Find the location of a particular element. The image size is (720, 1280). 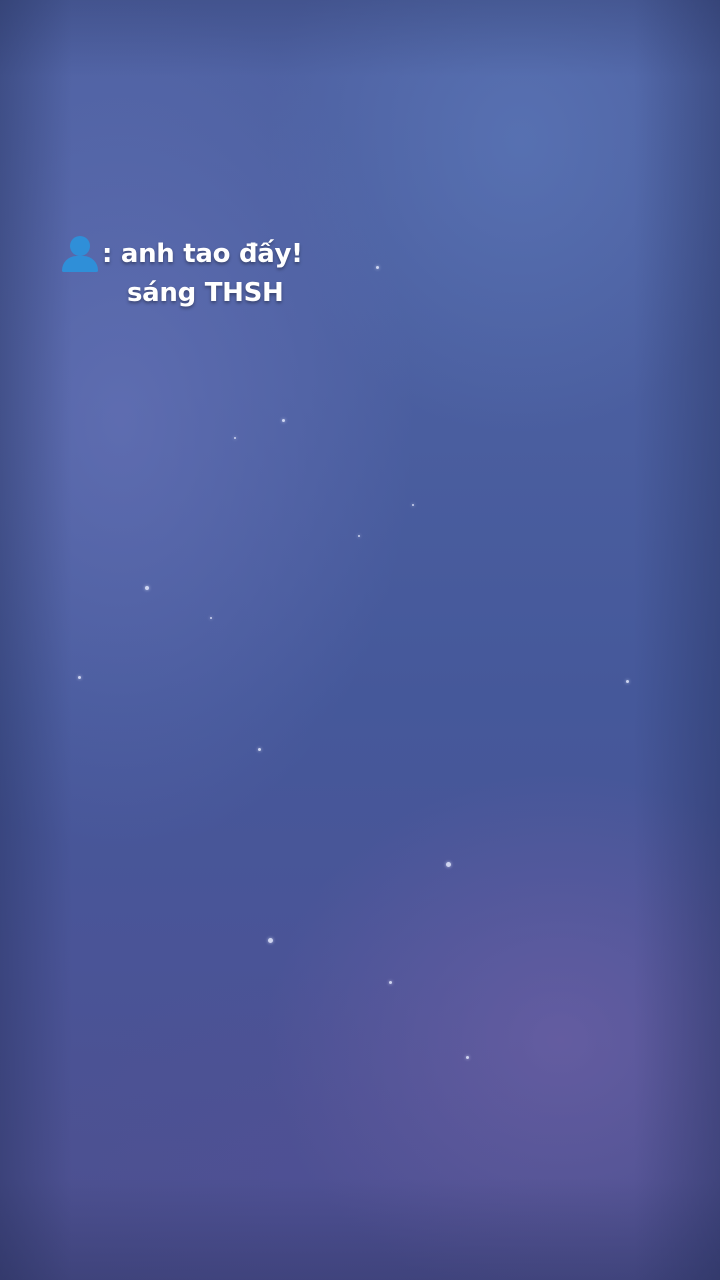

caption-overlay: : anh tao đấy! sáng THSH is located at coordinates (181, 273).